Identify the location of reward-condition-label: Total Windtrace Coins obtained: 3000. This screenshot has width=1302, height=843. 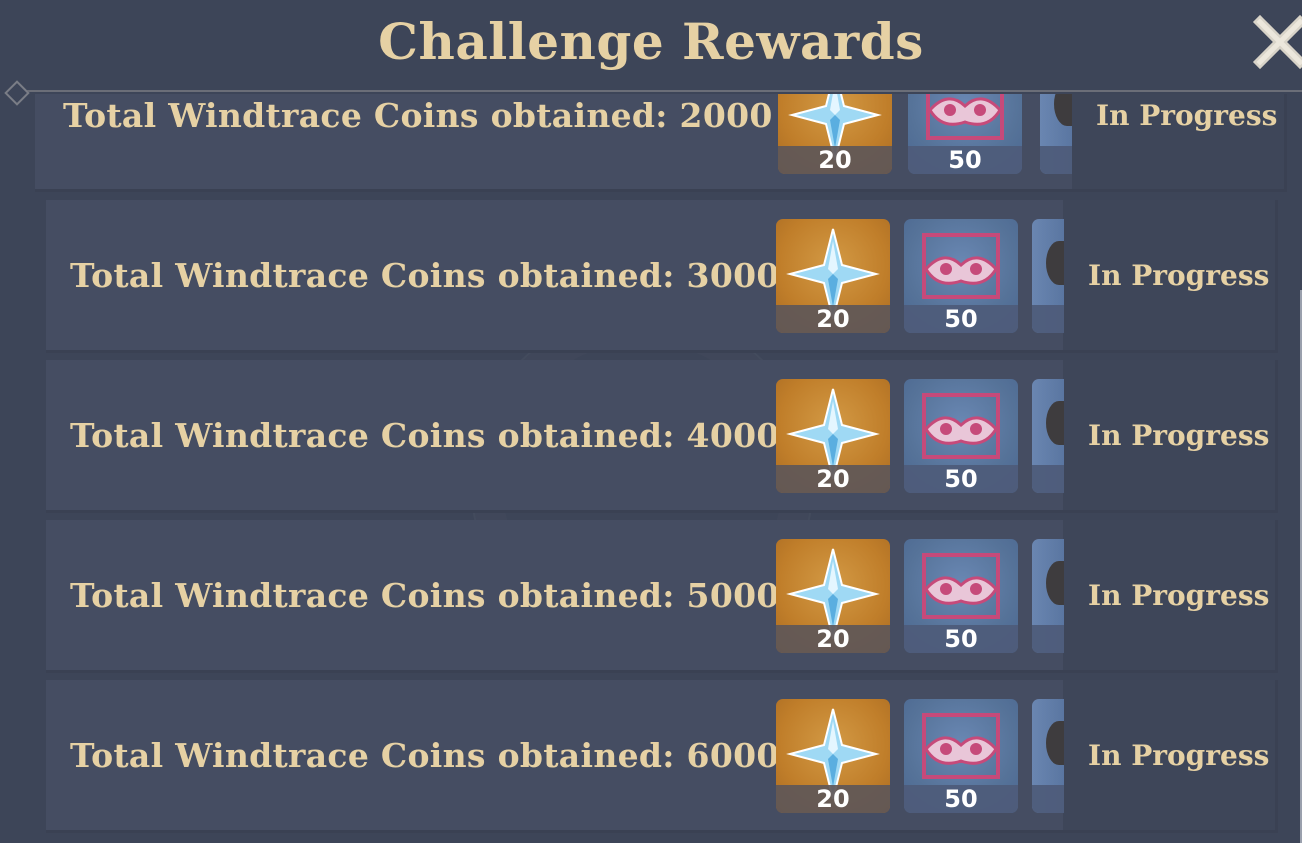
(425, 275).